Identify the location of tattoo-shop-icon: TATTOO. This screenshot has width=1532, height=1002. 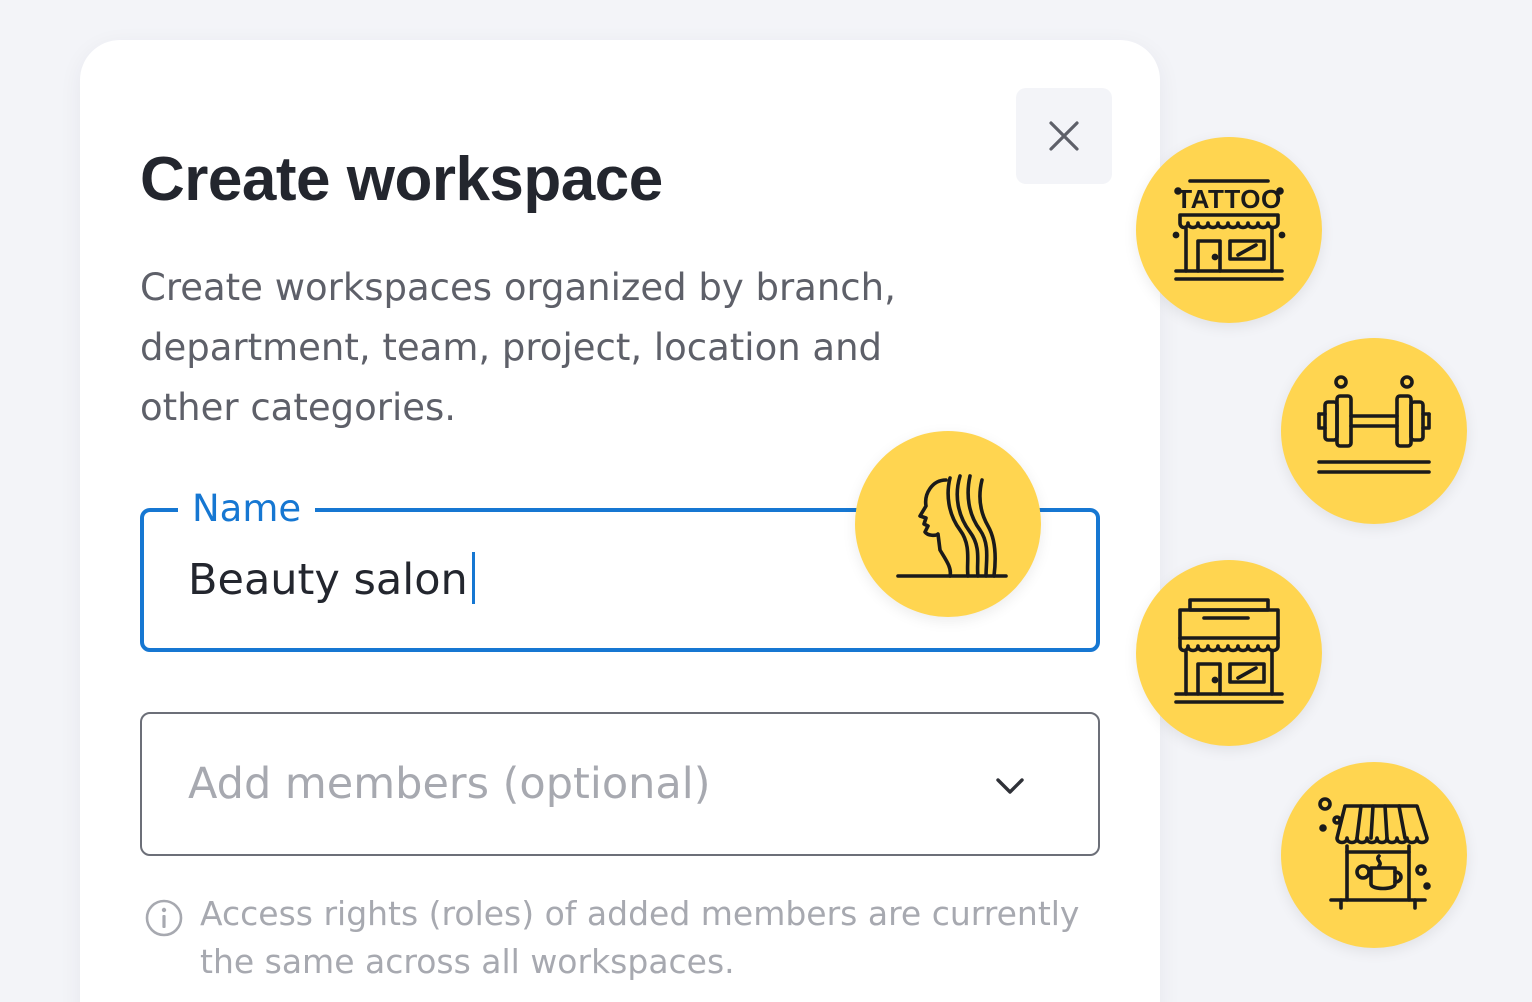
(1229, 230).